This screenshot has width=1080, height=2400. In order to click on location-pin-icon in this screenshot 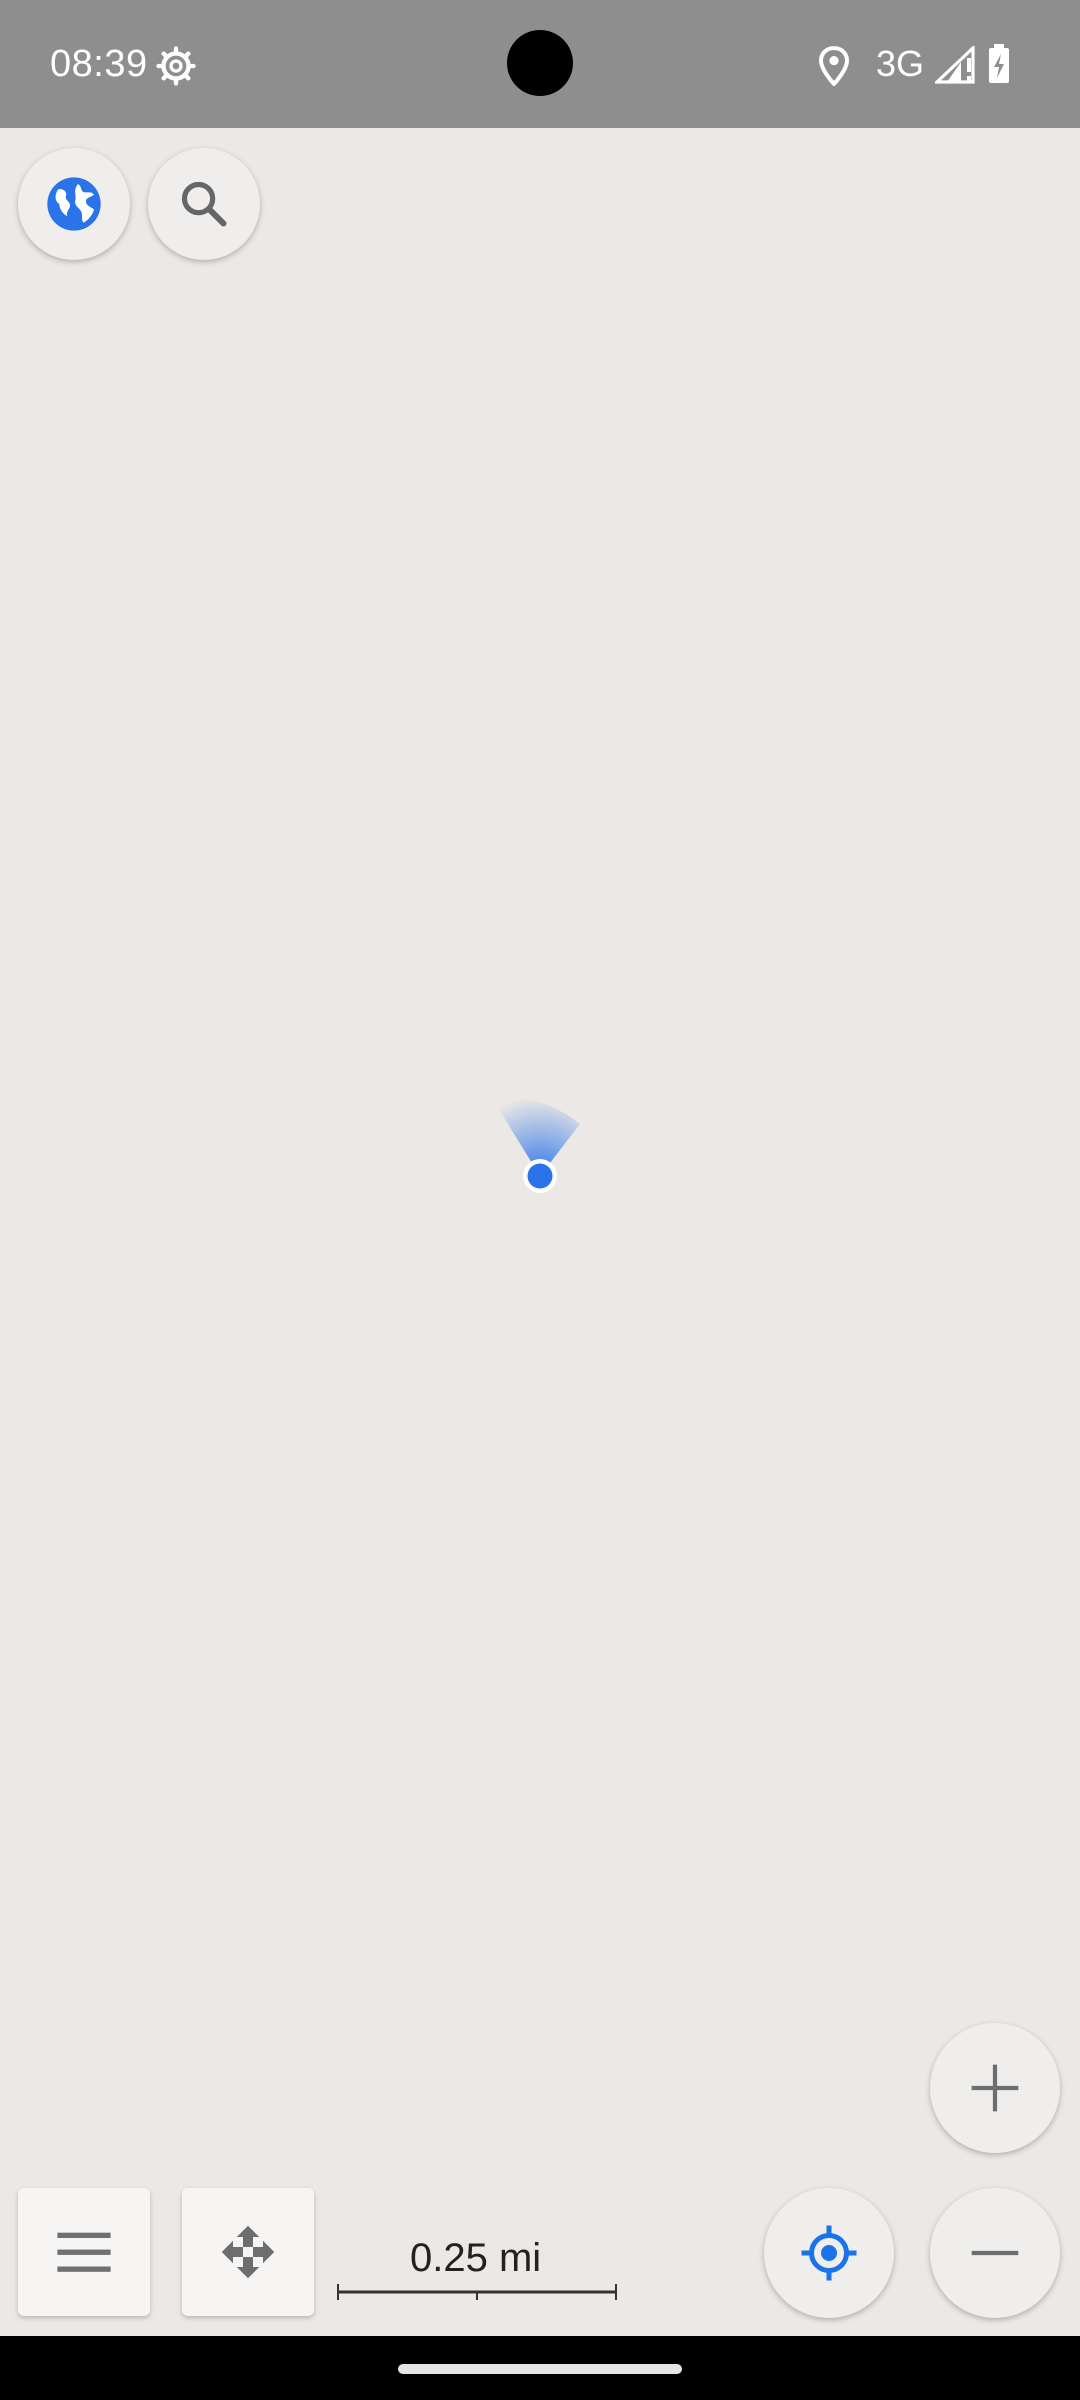, I will do `click(834, 66)`.